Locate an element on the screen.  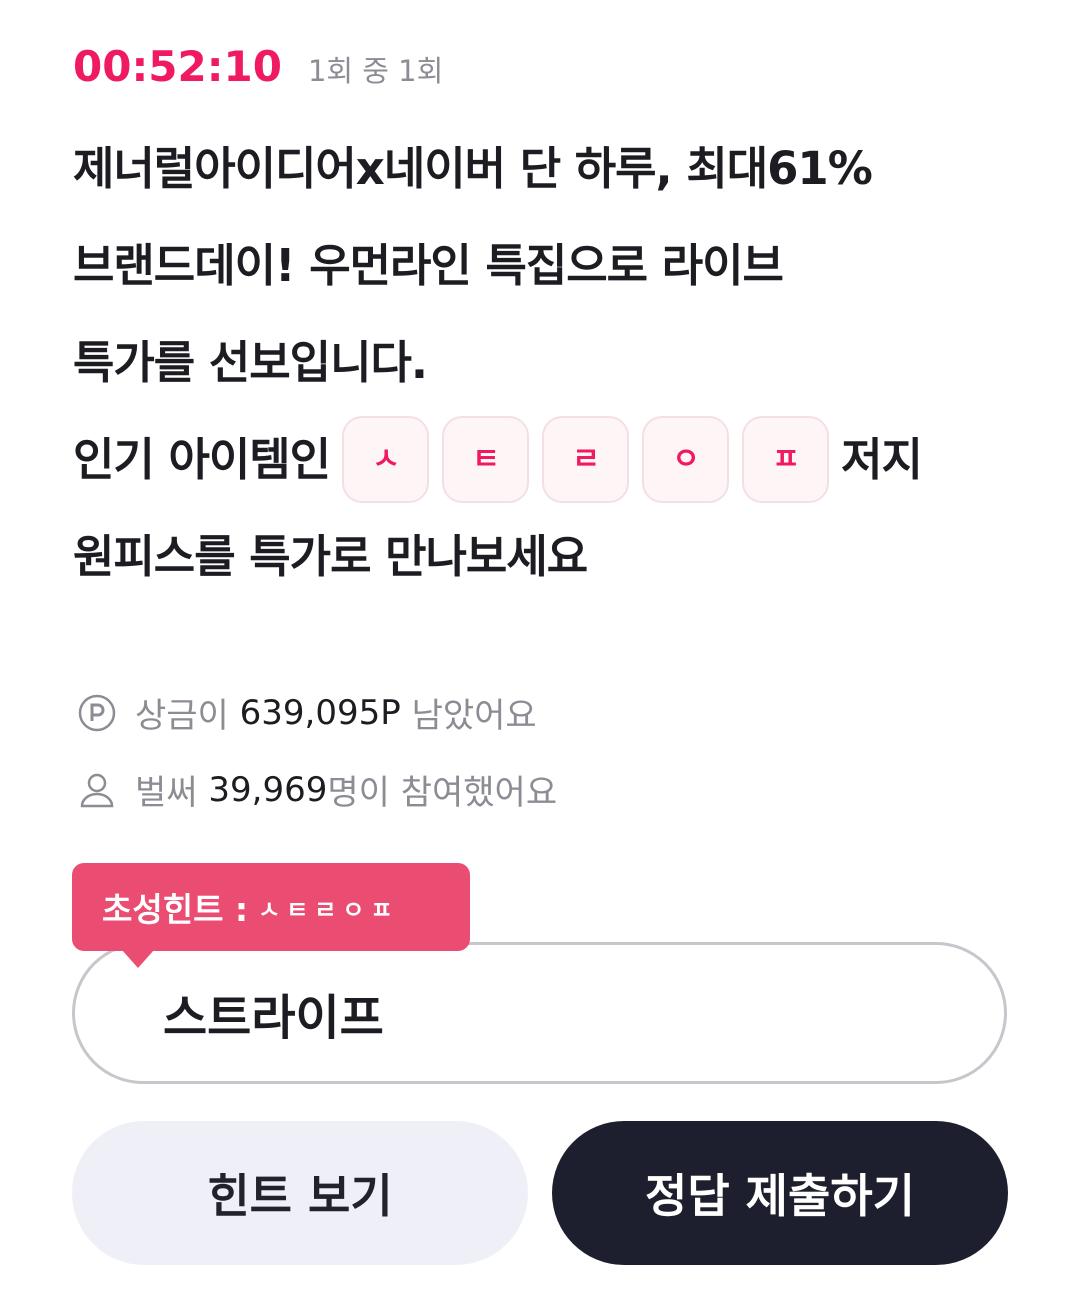
hint-tooltip-chars: ㅅㅌㄹㅇㅍ is located at coordinates (328, 909).